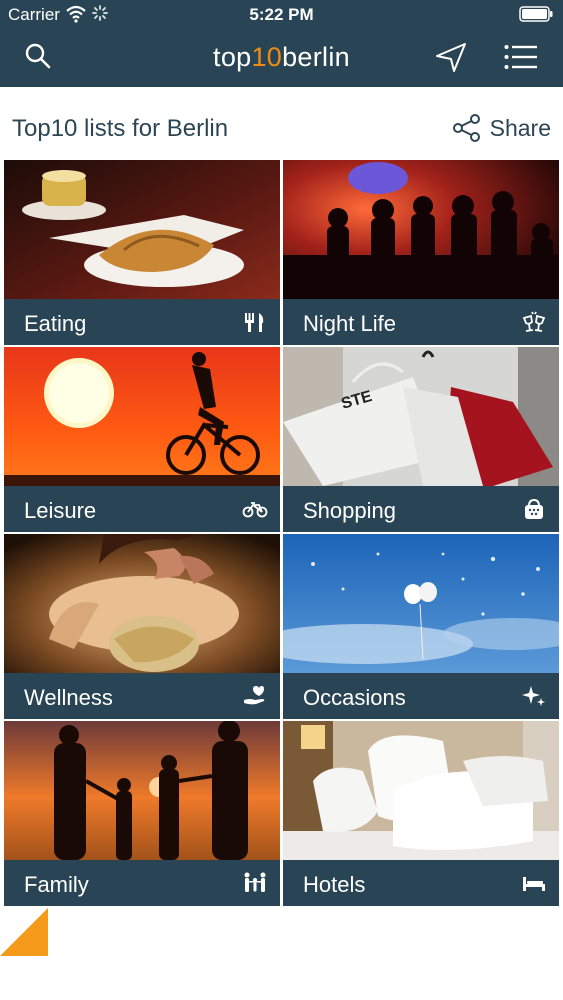  Describe the element at coordinates (254, 322) in the screenshot. I see `fork-knife-icon` at that location.